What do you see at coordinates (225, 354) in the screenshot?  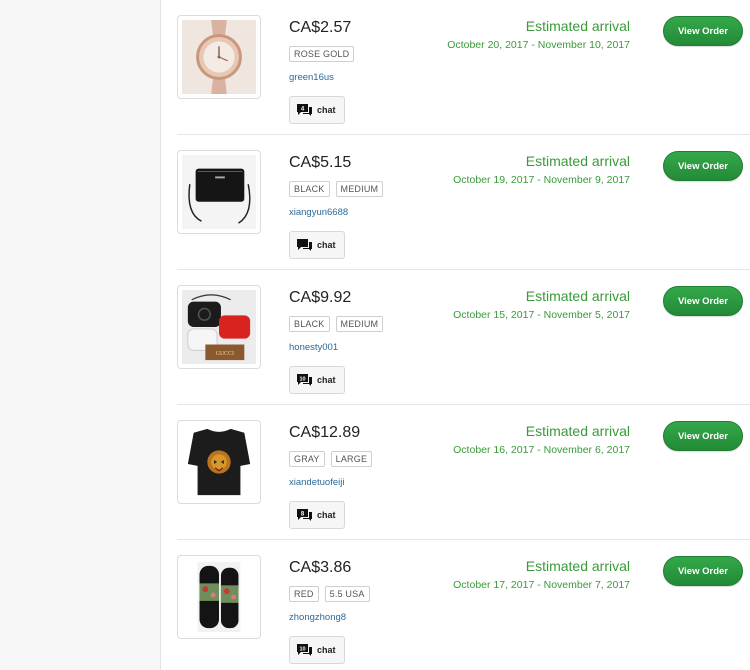 I see `svg-text: GUCCI` at bounding box center [225, 354].